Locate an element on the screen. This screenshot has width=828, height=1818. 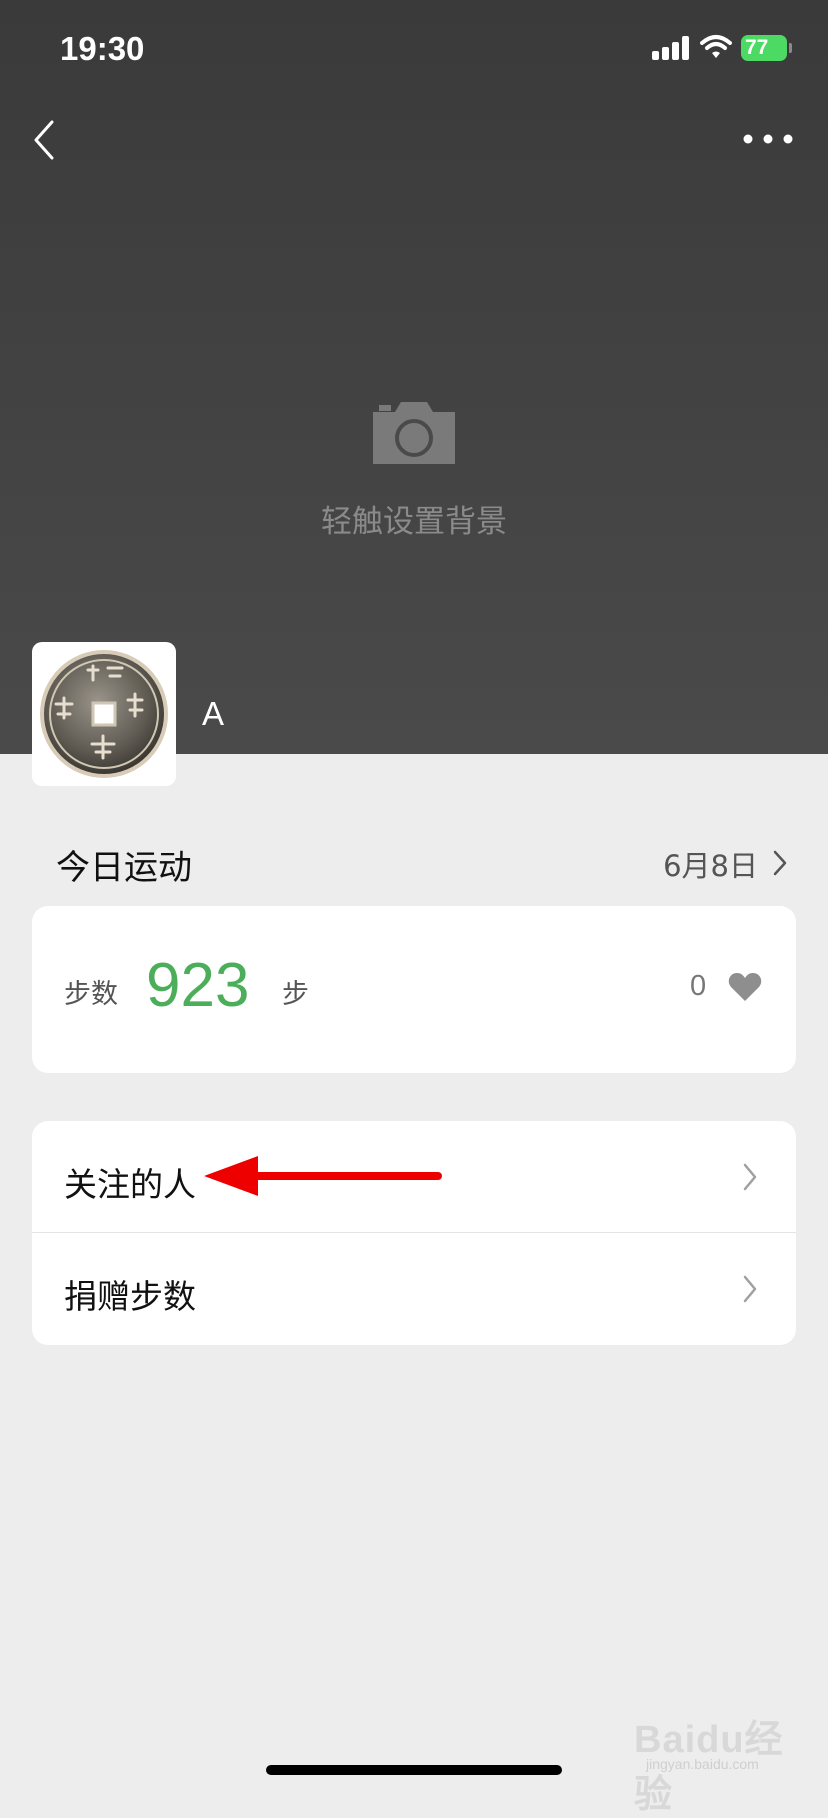
avatar is located at coordinates (104, 714).